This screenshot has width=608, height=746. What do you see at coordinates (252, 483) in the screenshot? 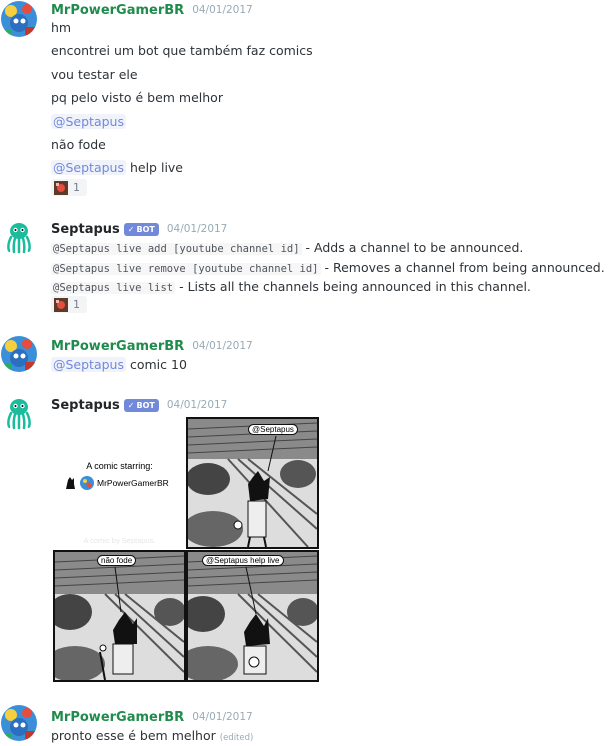
I see `comic-panel-1: @Septapus` at bounding box center [252, 483].